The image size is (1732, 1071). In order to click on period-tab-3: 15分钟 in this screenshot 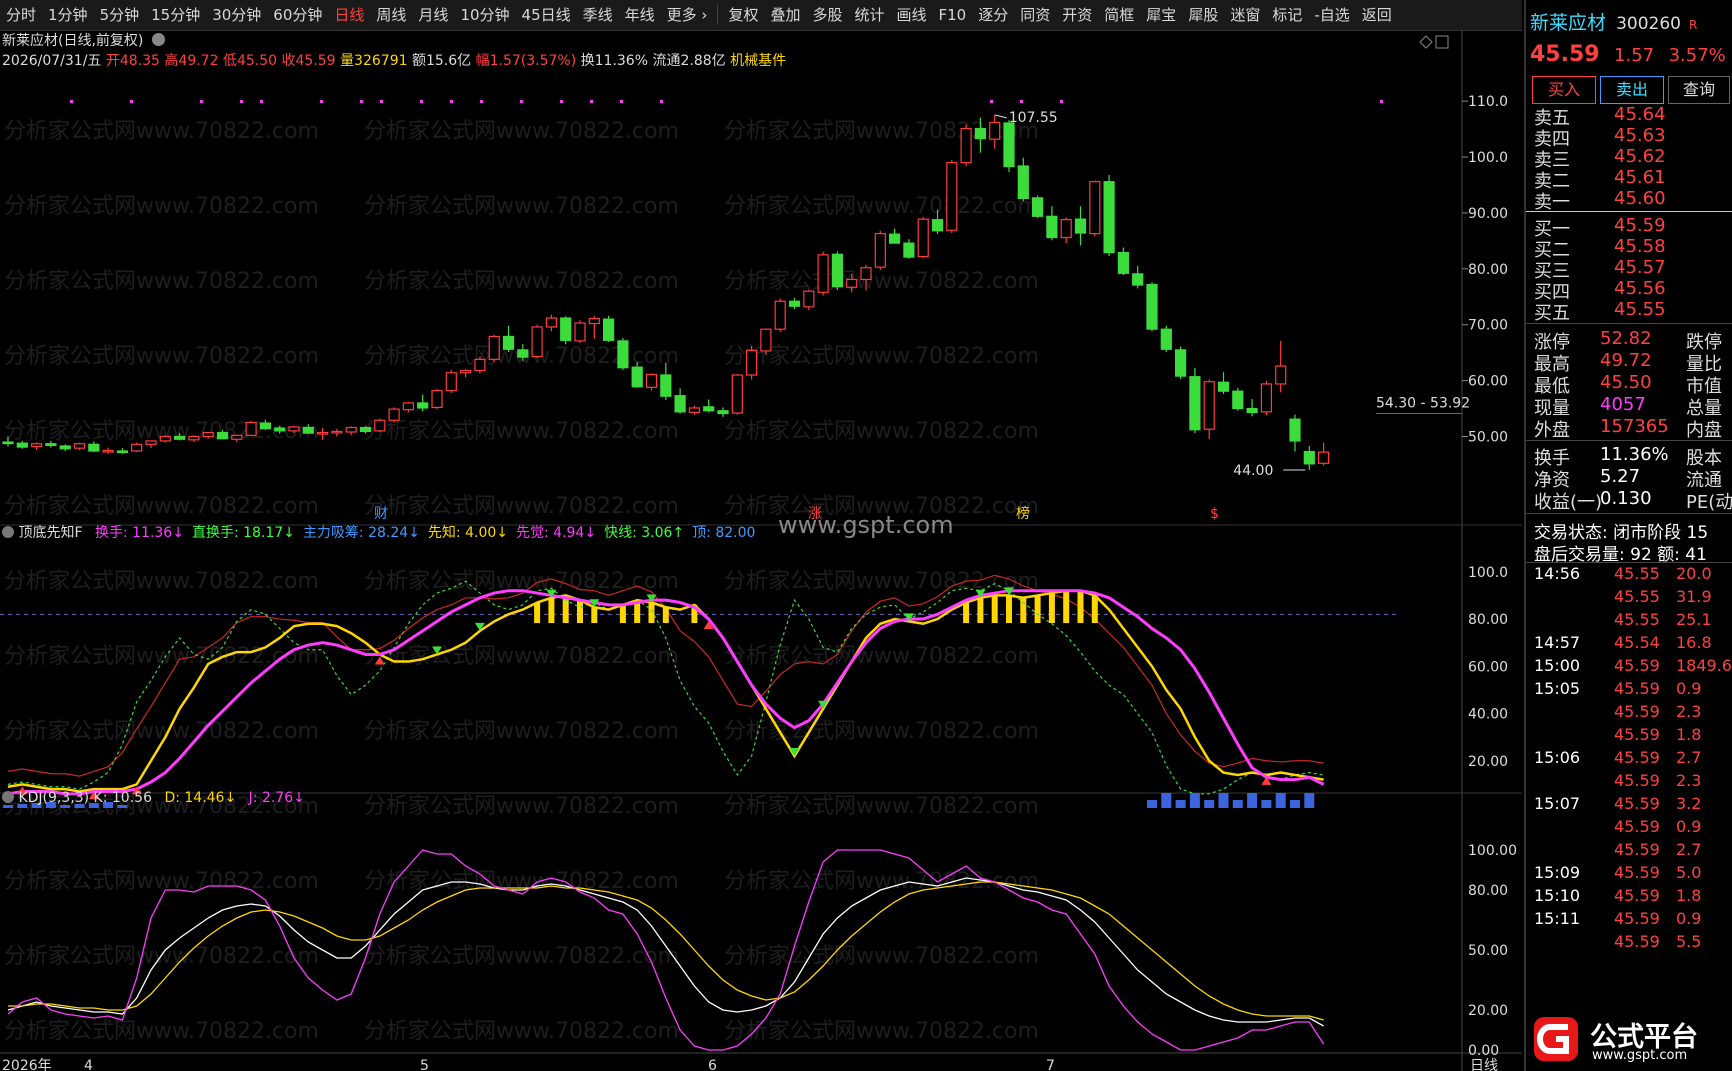, I will do `click(175, 15)`.